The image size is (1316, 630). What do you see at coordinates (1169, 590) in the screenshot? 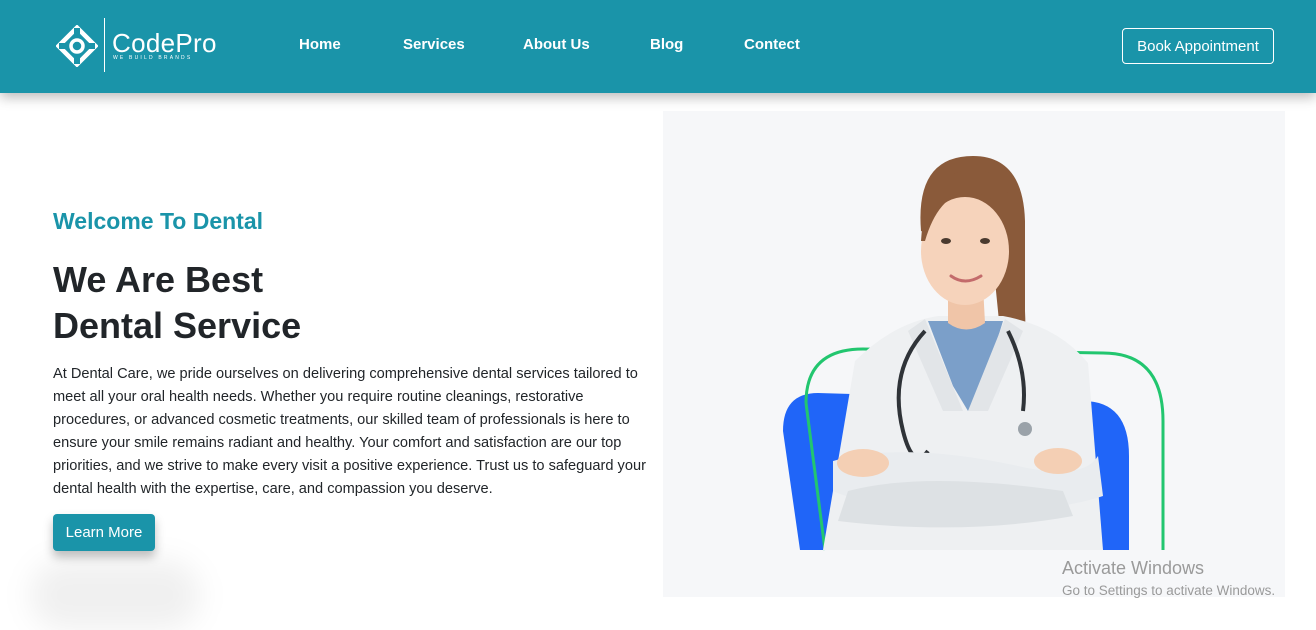
I see `activate-windows-subtitle: Go to Settings to activate Windows.` at bounding box center [1169, 590].